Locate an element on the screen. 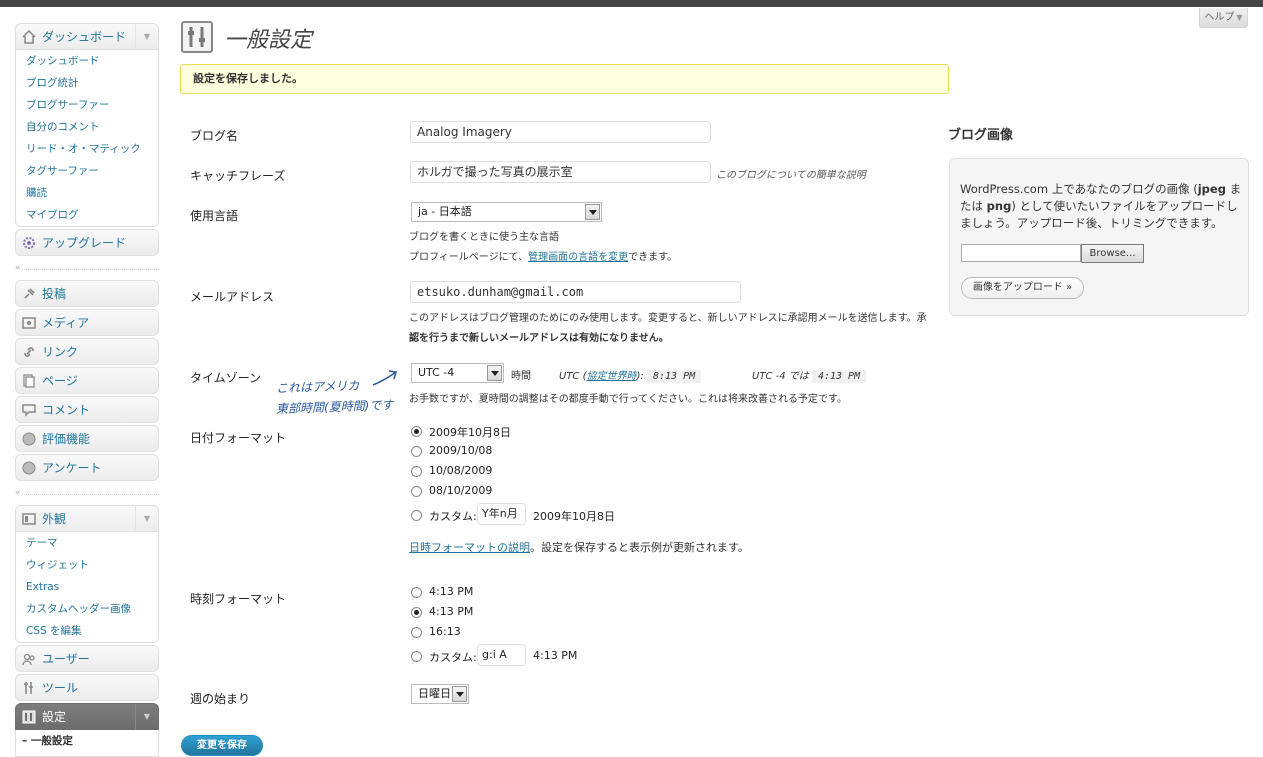 The width and height of the screenshot is (1263, 757). week-start-select: 日曜日 is located at coordinates (440, 694).